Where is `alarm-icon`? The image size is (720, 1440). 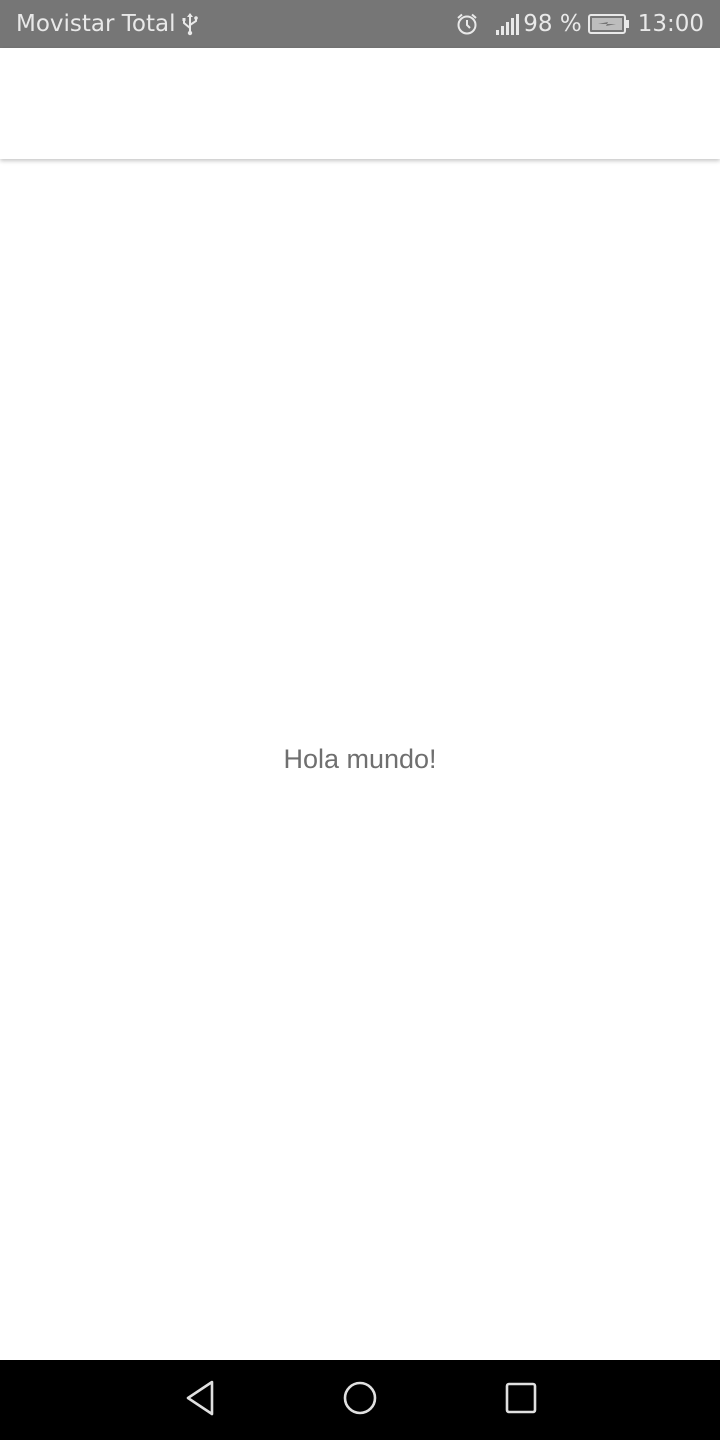
alarm-icon is located at coordinates (467, 24).